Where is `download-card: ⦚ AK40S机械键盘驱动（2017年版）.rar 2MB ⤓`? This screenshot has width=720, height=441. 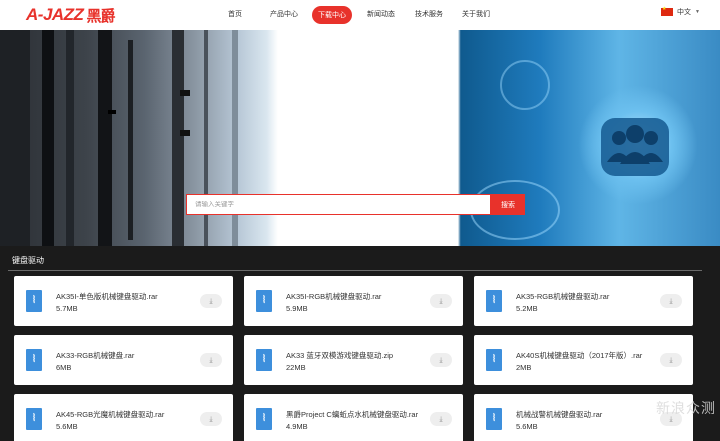 download-card: ⦚ AK40S机械键盘驱动（2017年版）.rar 2MB ⤓ is located at coordinates (583, 360).